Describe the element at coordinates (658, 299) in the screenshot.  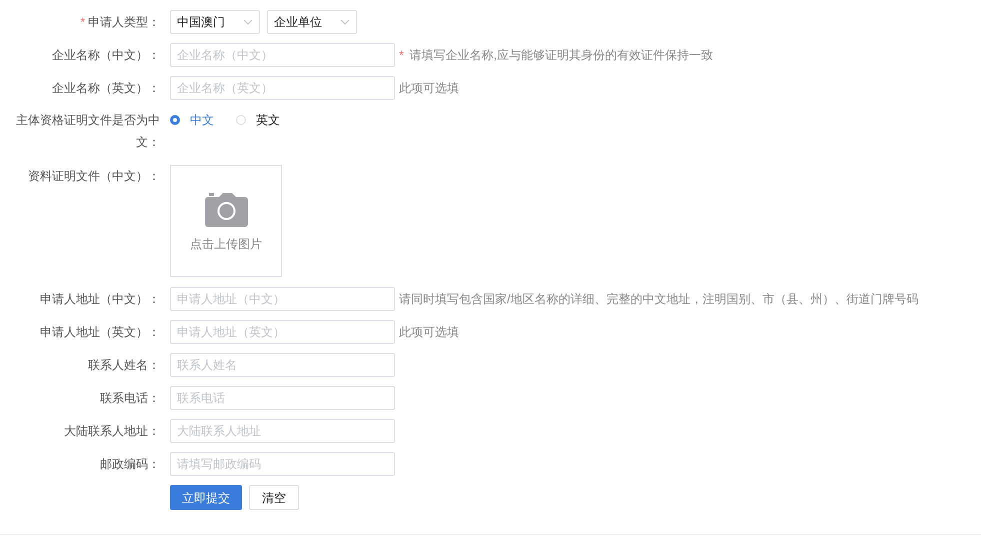
I see `hint-text: 请同时填写包含国家/地区名称的详细、完整的中文地址，注明国别、市（县、州）、街道门牌号码` at that location.